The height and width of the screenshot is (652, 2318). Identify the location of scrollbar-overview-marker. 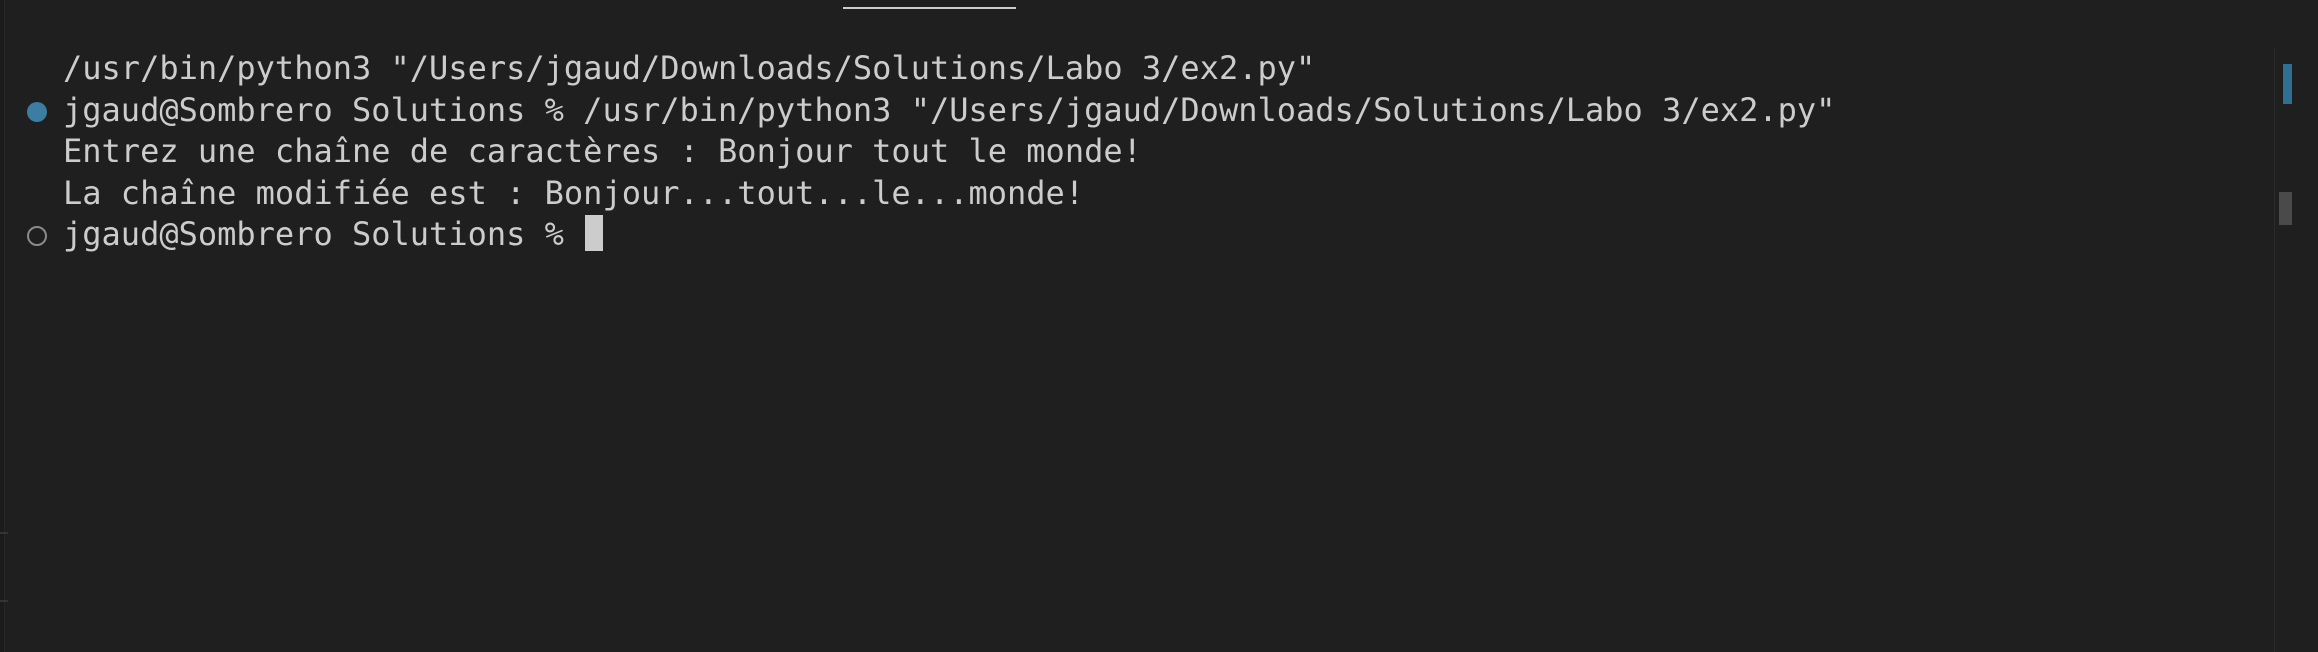
(2287, 84).